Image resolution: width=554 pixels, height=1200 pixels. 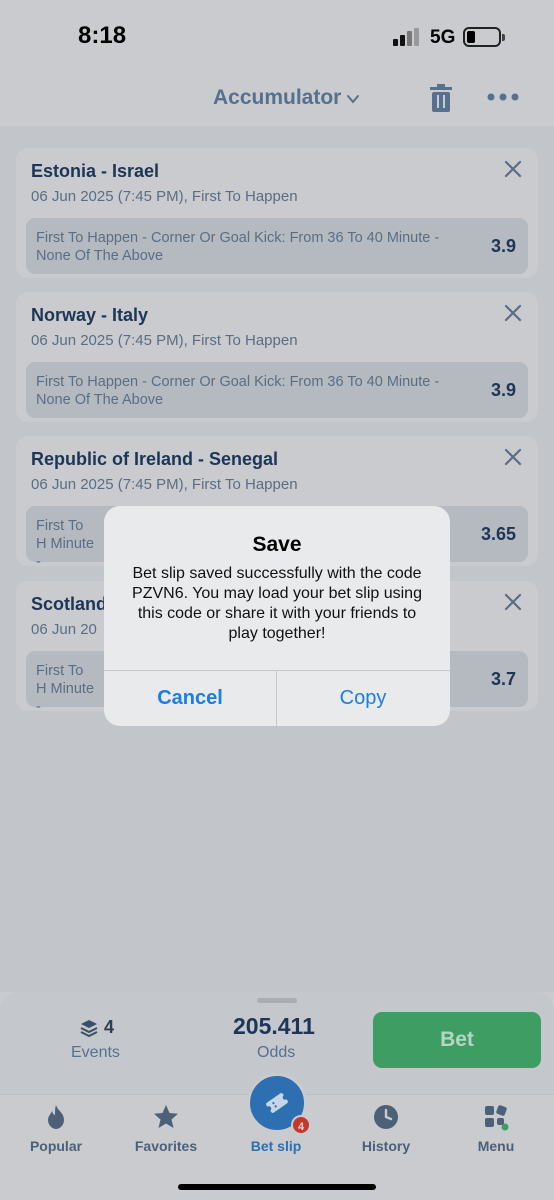 What do you see at coordinates (109, 1027) in the screenshot?
I see `events-count: 4` at bounding box center [109, 1027].